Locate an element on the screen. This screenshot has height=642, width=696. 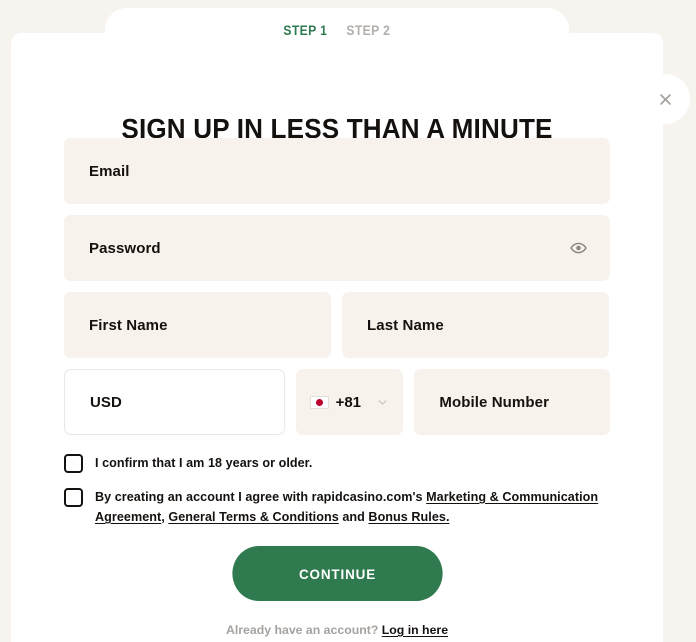
password-field: Password is located at coordinates (337, 248).